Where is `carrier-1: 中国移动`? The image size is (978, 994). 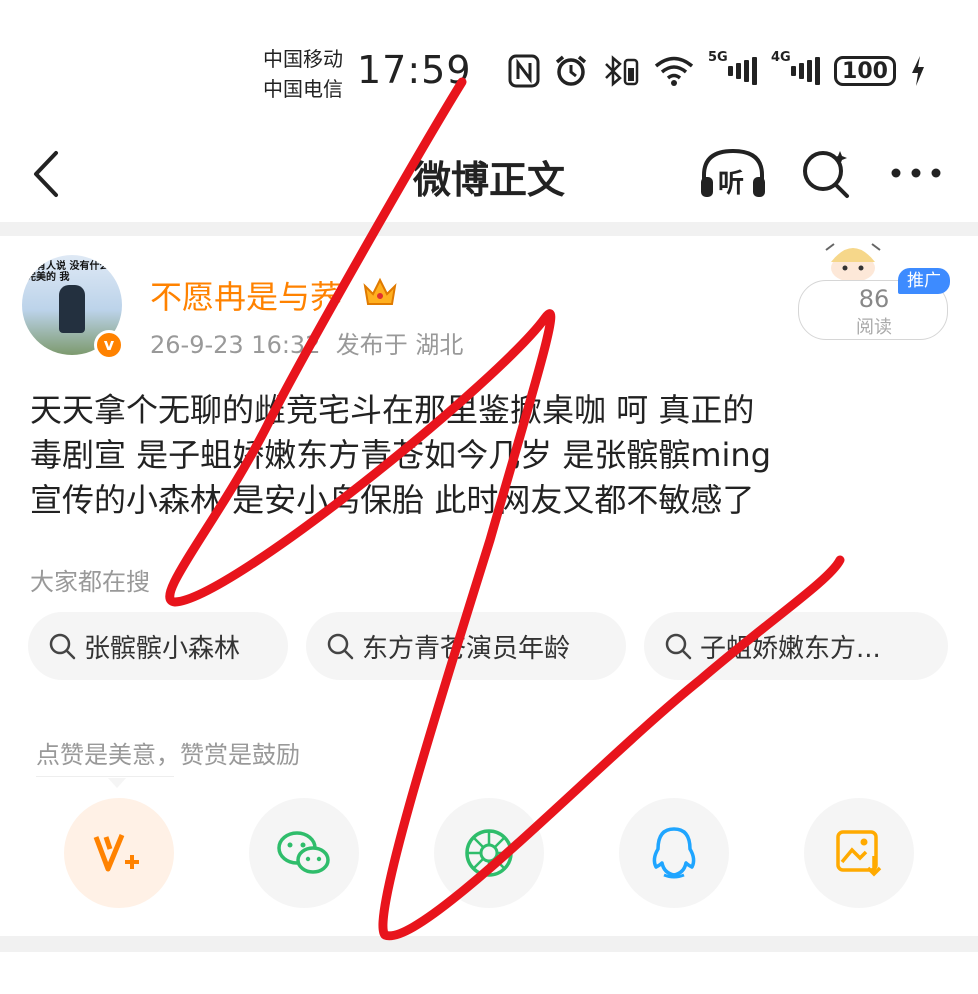
carrier-1: 中国移动 is located at coordinates (303, 59).